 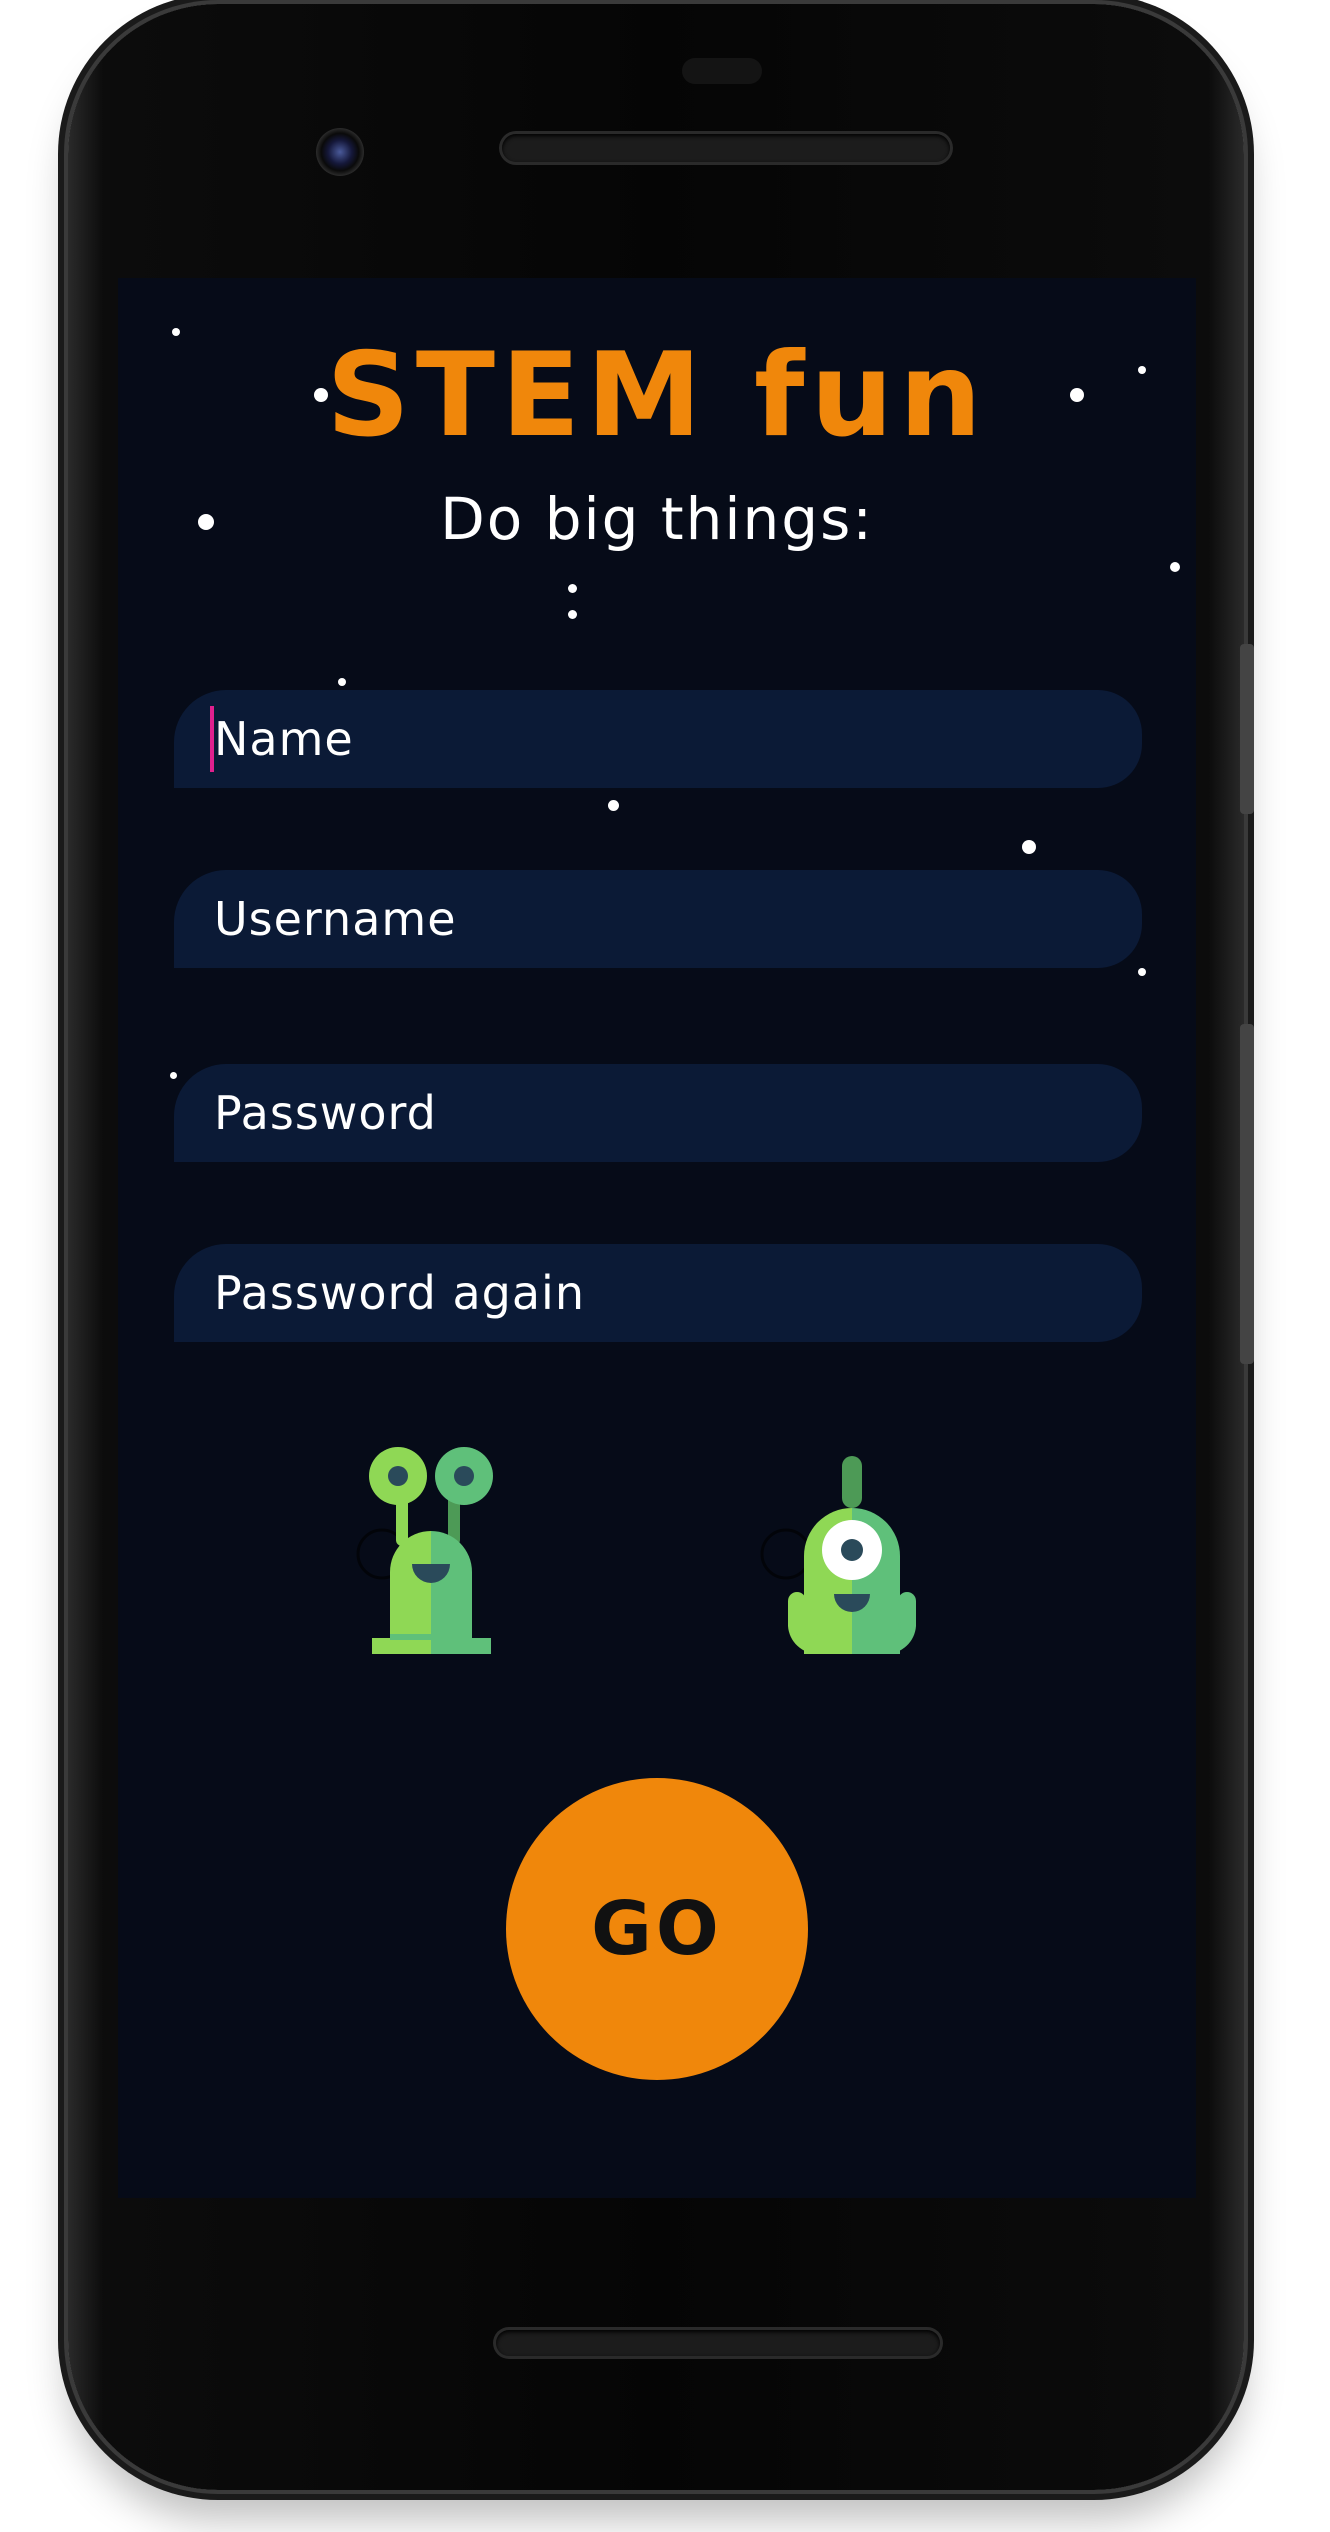 I want to click on earpiece-speaker, so click(x=726, y=148).